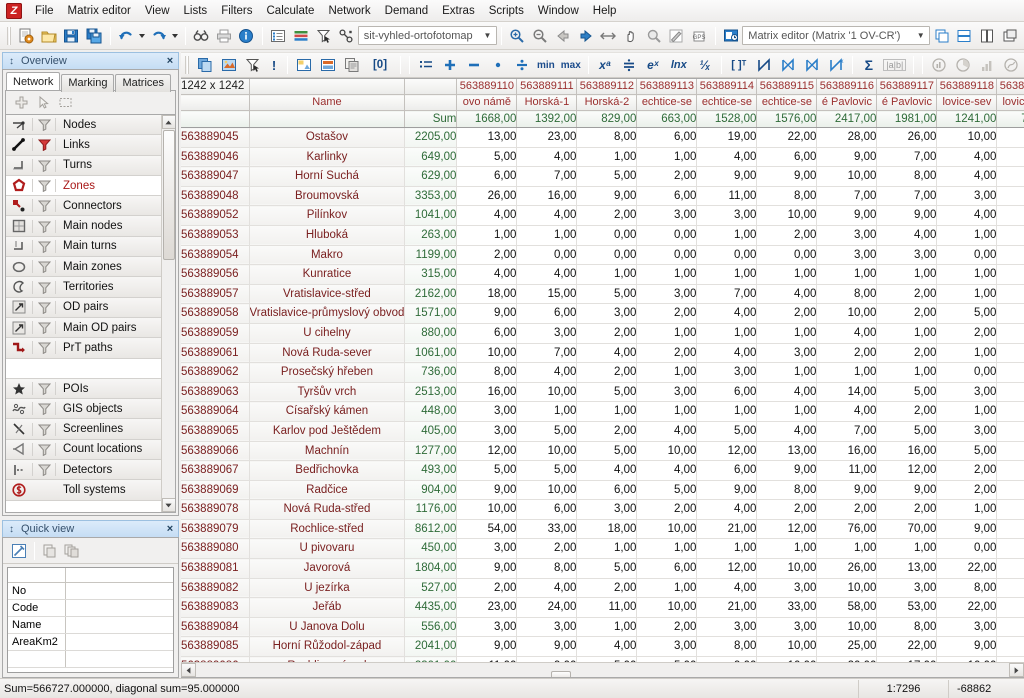 This screenshot has height=698, width=1024. What do you see at coordinates (847, 470) in the screenshot?
I see `matrix-cell: 11,00` at bounding box center [847, 470].